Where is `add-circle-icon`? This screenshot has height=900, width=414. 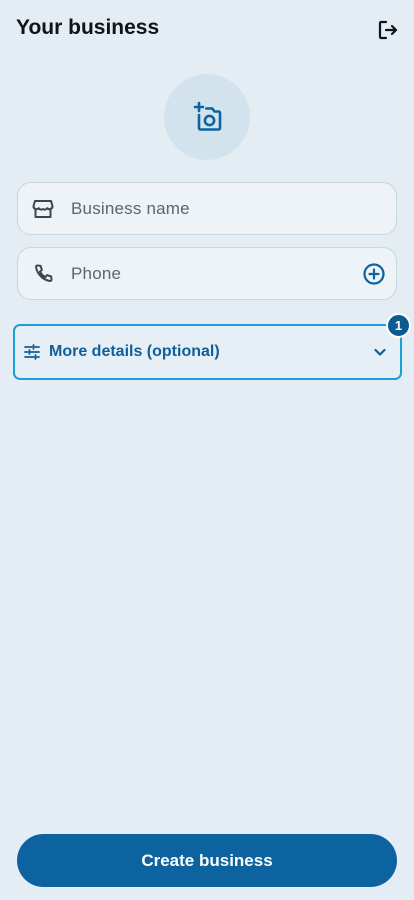
add-circle-icon is located at coordinates (374, 273).